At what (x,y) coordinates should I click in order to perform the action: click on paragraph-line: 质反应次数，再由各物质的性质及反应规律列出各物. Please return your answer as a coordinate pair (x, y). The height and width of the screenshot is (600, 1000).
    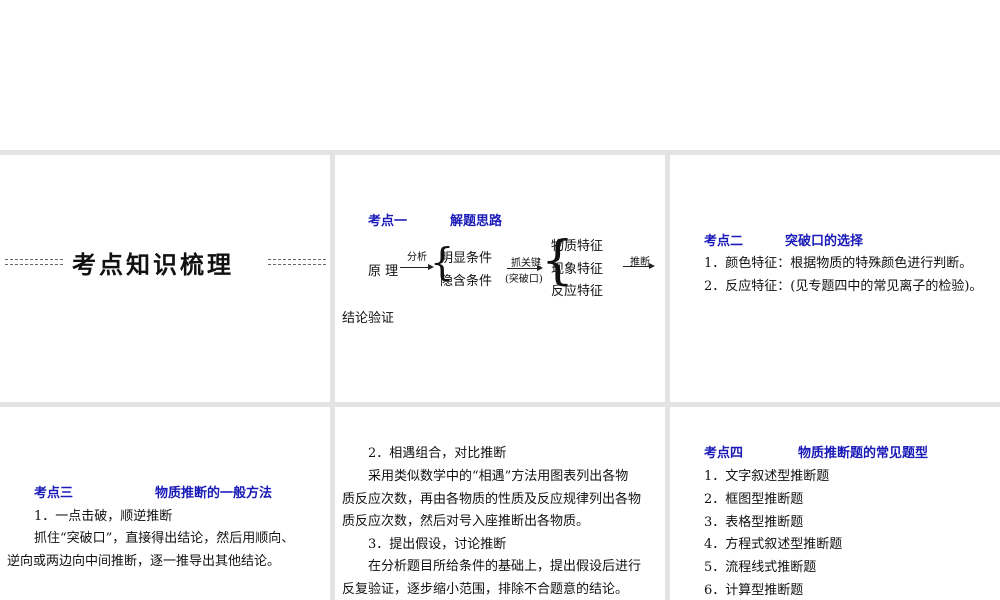
    Looking at the image, I should click on (492, 499).